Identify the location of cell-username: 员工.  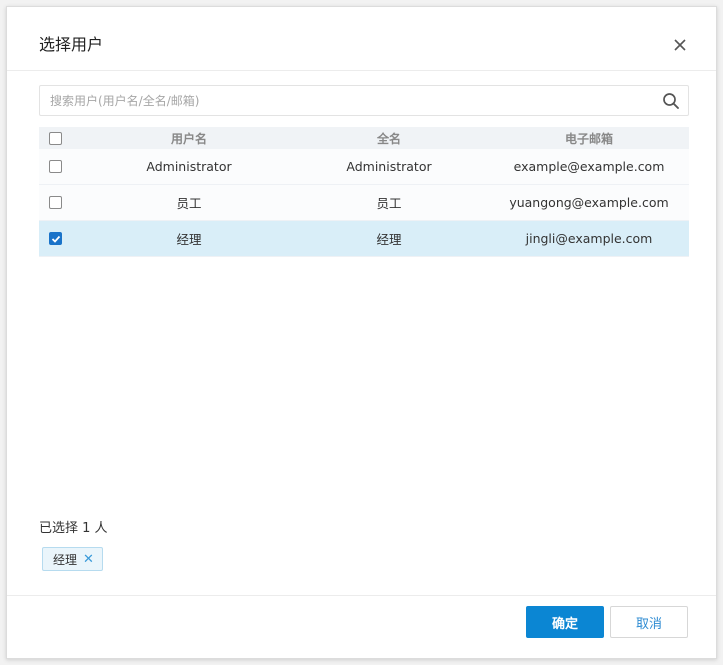
(189, 203).